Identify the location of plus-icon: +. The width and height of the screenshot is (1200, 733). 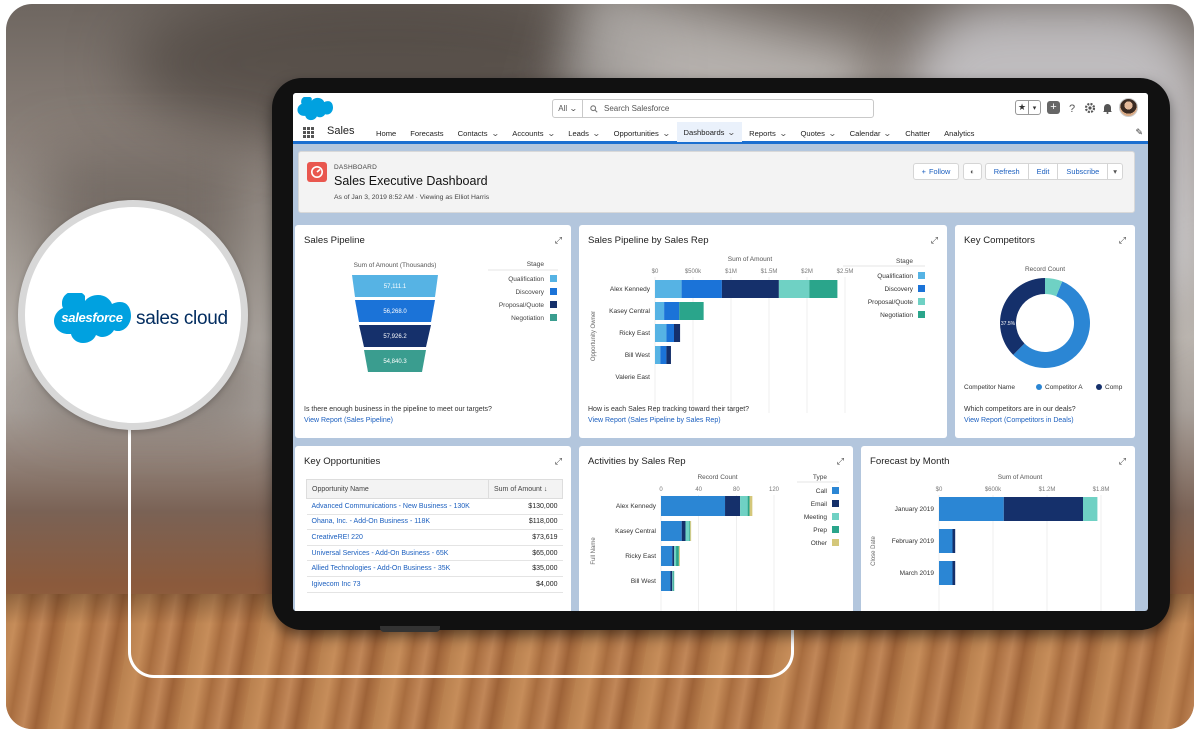
(923, 171).